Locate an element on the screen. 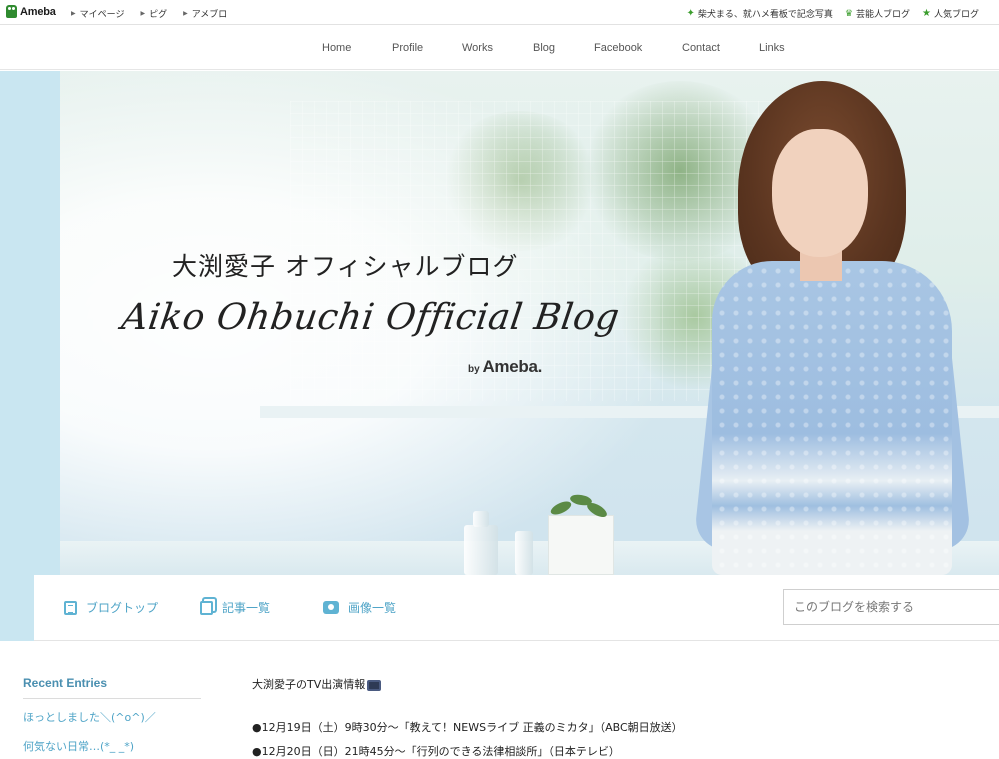 The width and height of the screenshot is (999, 759). sparkle-icon: ✦ is located at coordinates (690, 13).